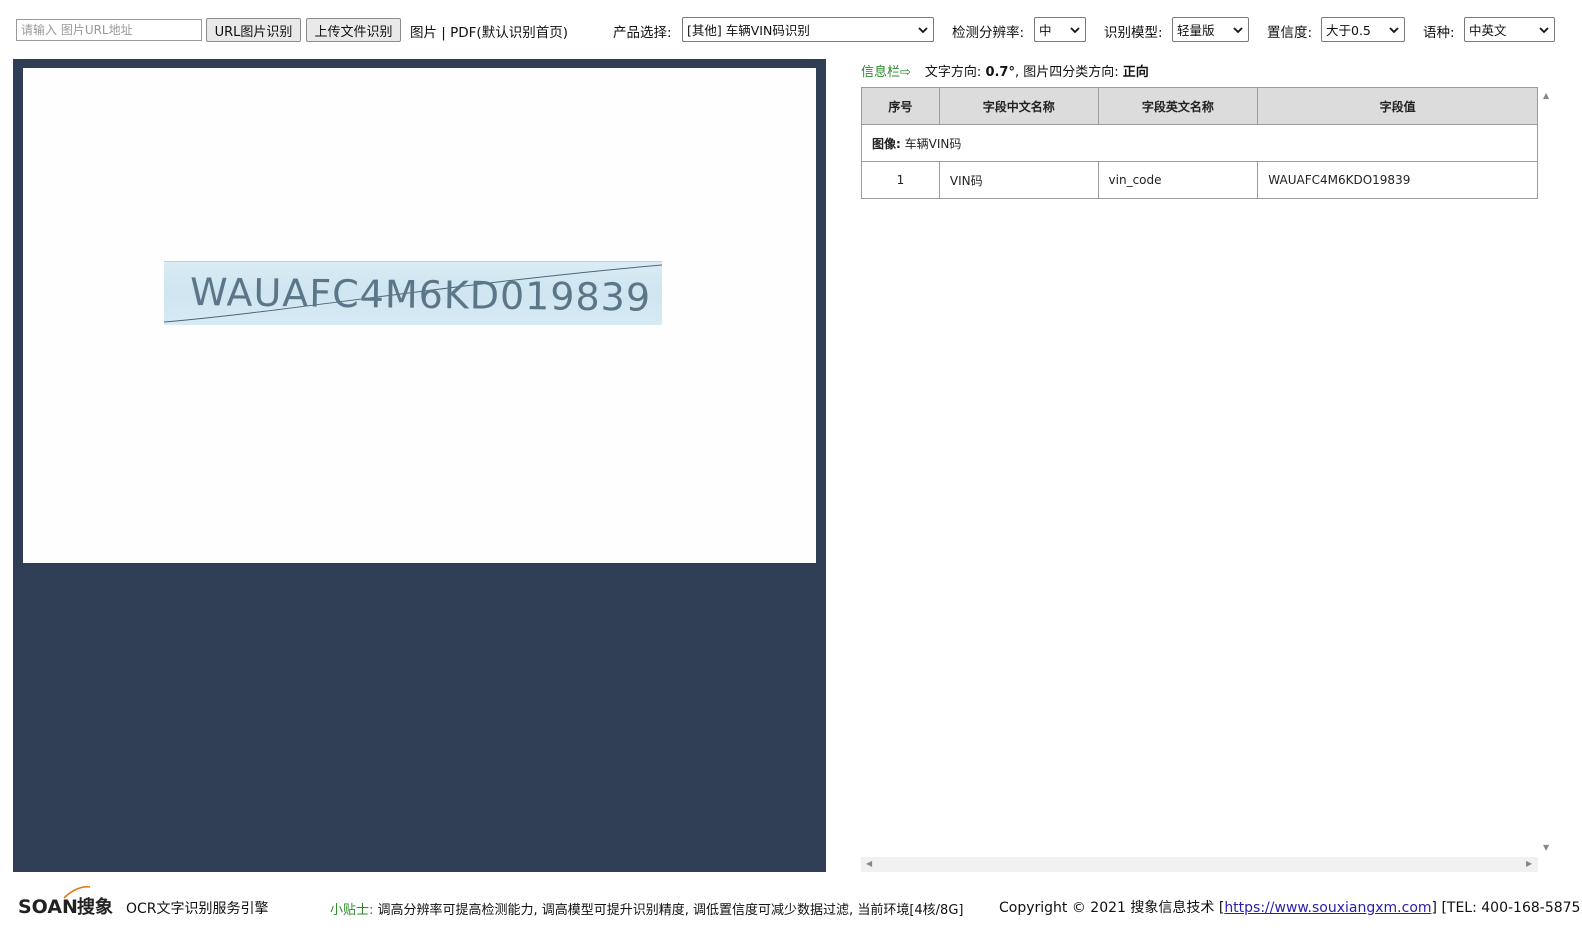 This screenshot has height=946, width=1582. Describe the element at coordinates (953, 72) in the screenshot. I see `direction-label: 文字方向:` at that location.